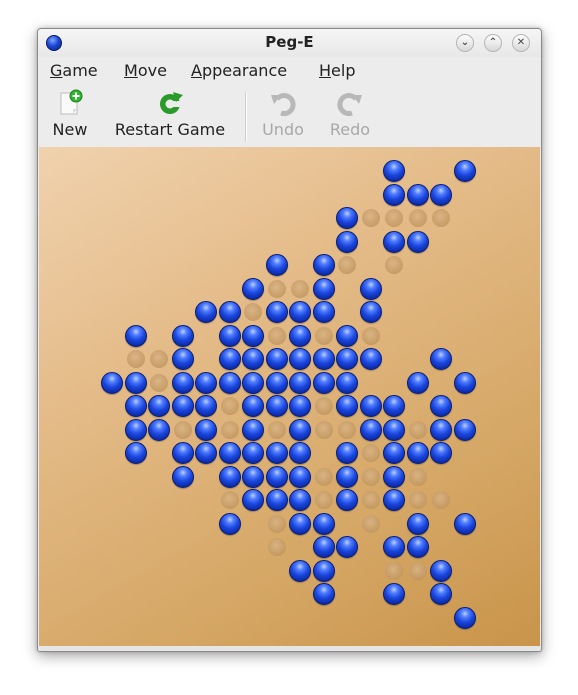  I want to click on menu-appearance: Appearance, so click(239, 70).